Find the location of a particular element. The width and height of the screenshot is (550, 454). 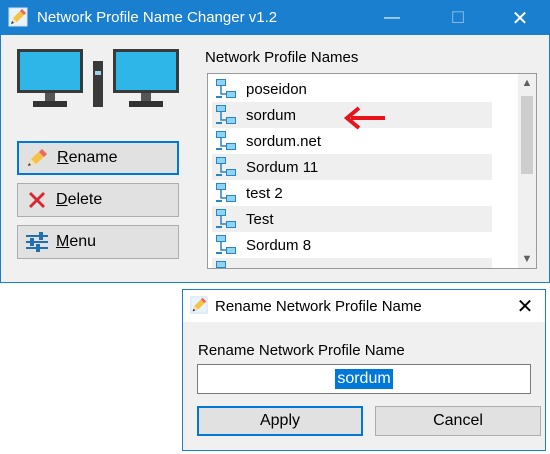

main-titlebar: Network Profile Name Changer v1.2 — ☐ ✕ is located at coordinates (275, 18).